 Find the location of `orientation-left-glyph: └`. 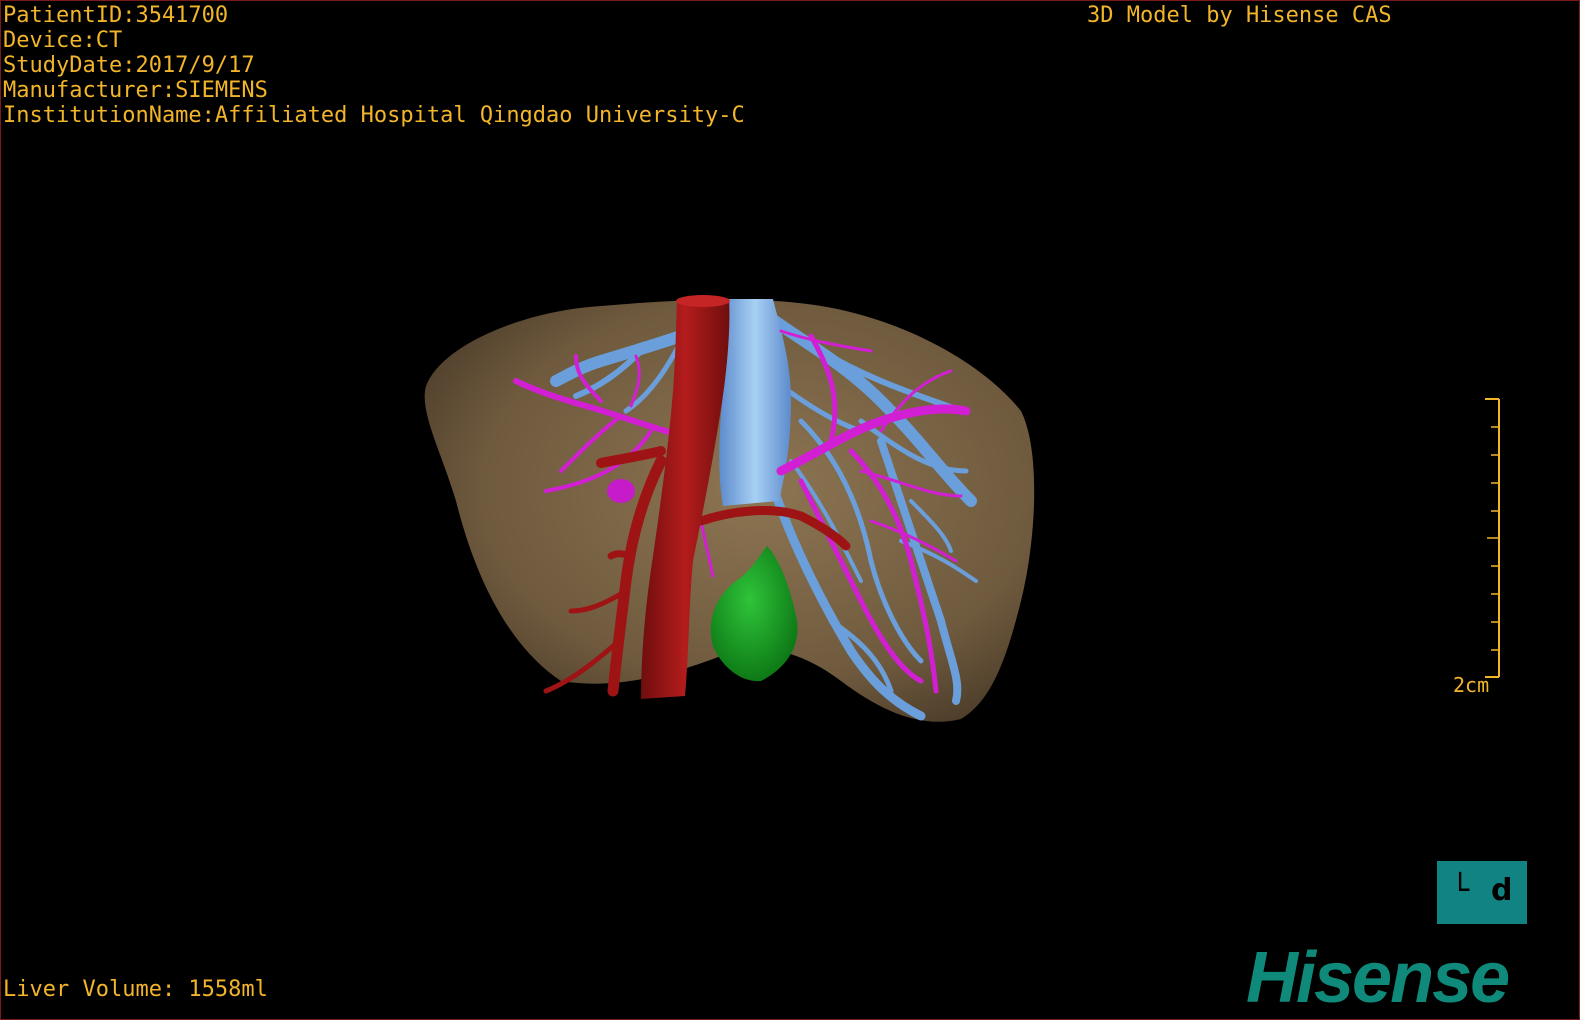

orientation-left-glyph: └ is located at coordinates (1460, 890).